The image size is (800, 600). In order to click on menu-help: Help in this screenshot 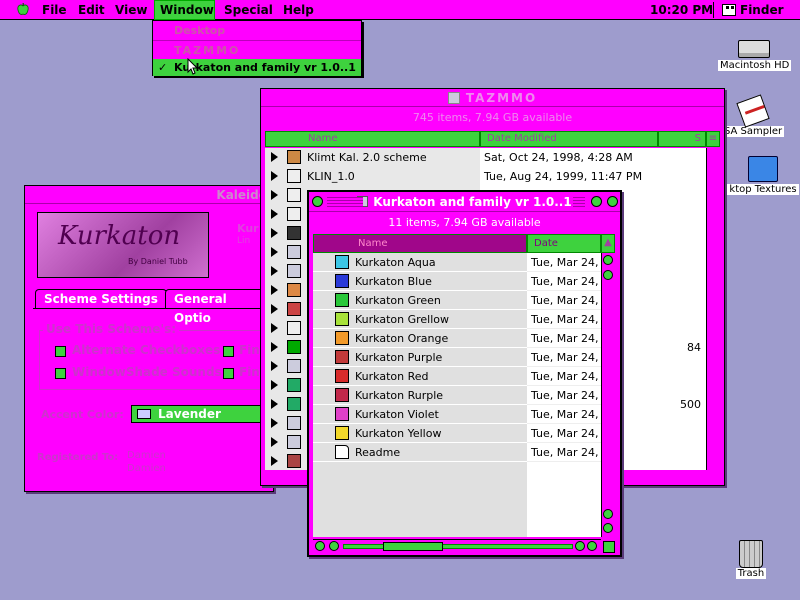, I will do `click(298, 10)`.